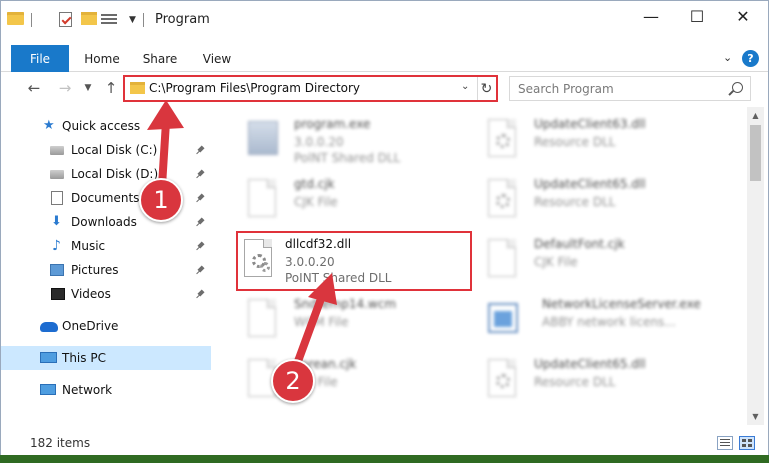 The width and height of the screenshot is (769, 463). I want to click on sidebar-item-label: Quick access, so click(101, 126).